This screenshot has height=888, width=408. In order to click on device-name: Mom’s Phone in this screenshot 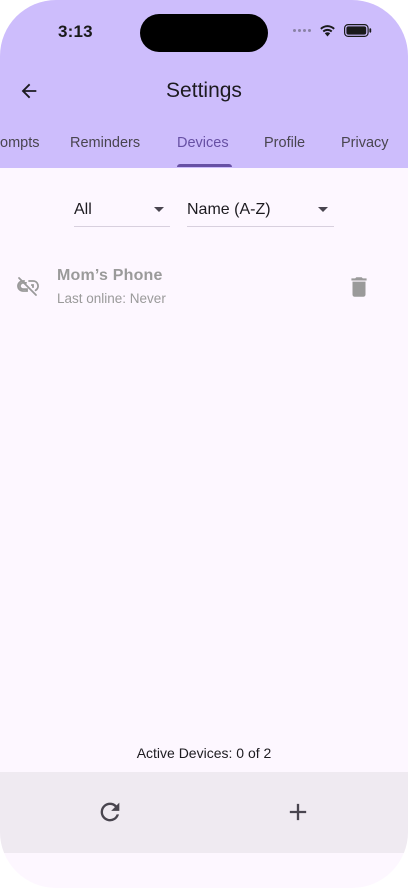, I will do `click(110, 275)`.